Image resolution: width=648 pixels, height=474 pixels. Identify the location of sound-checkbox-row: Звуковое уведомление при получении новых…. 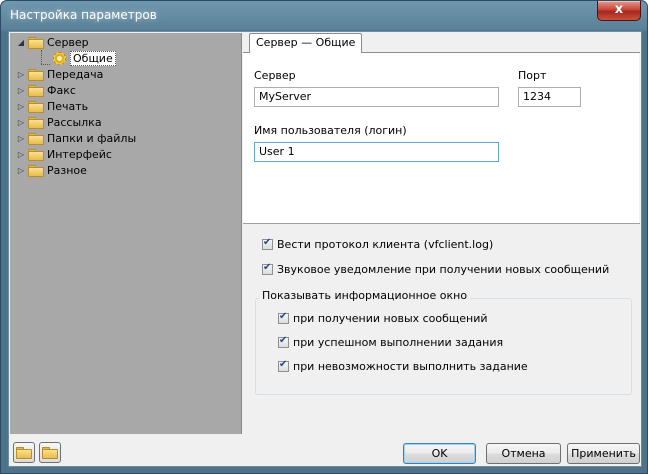
(436, 269).